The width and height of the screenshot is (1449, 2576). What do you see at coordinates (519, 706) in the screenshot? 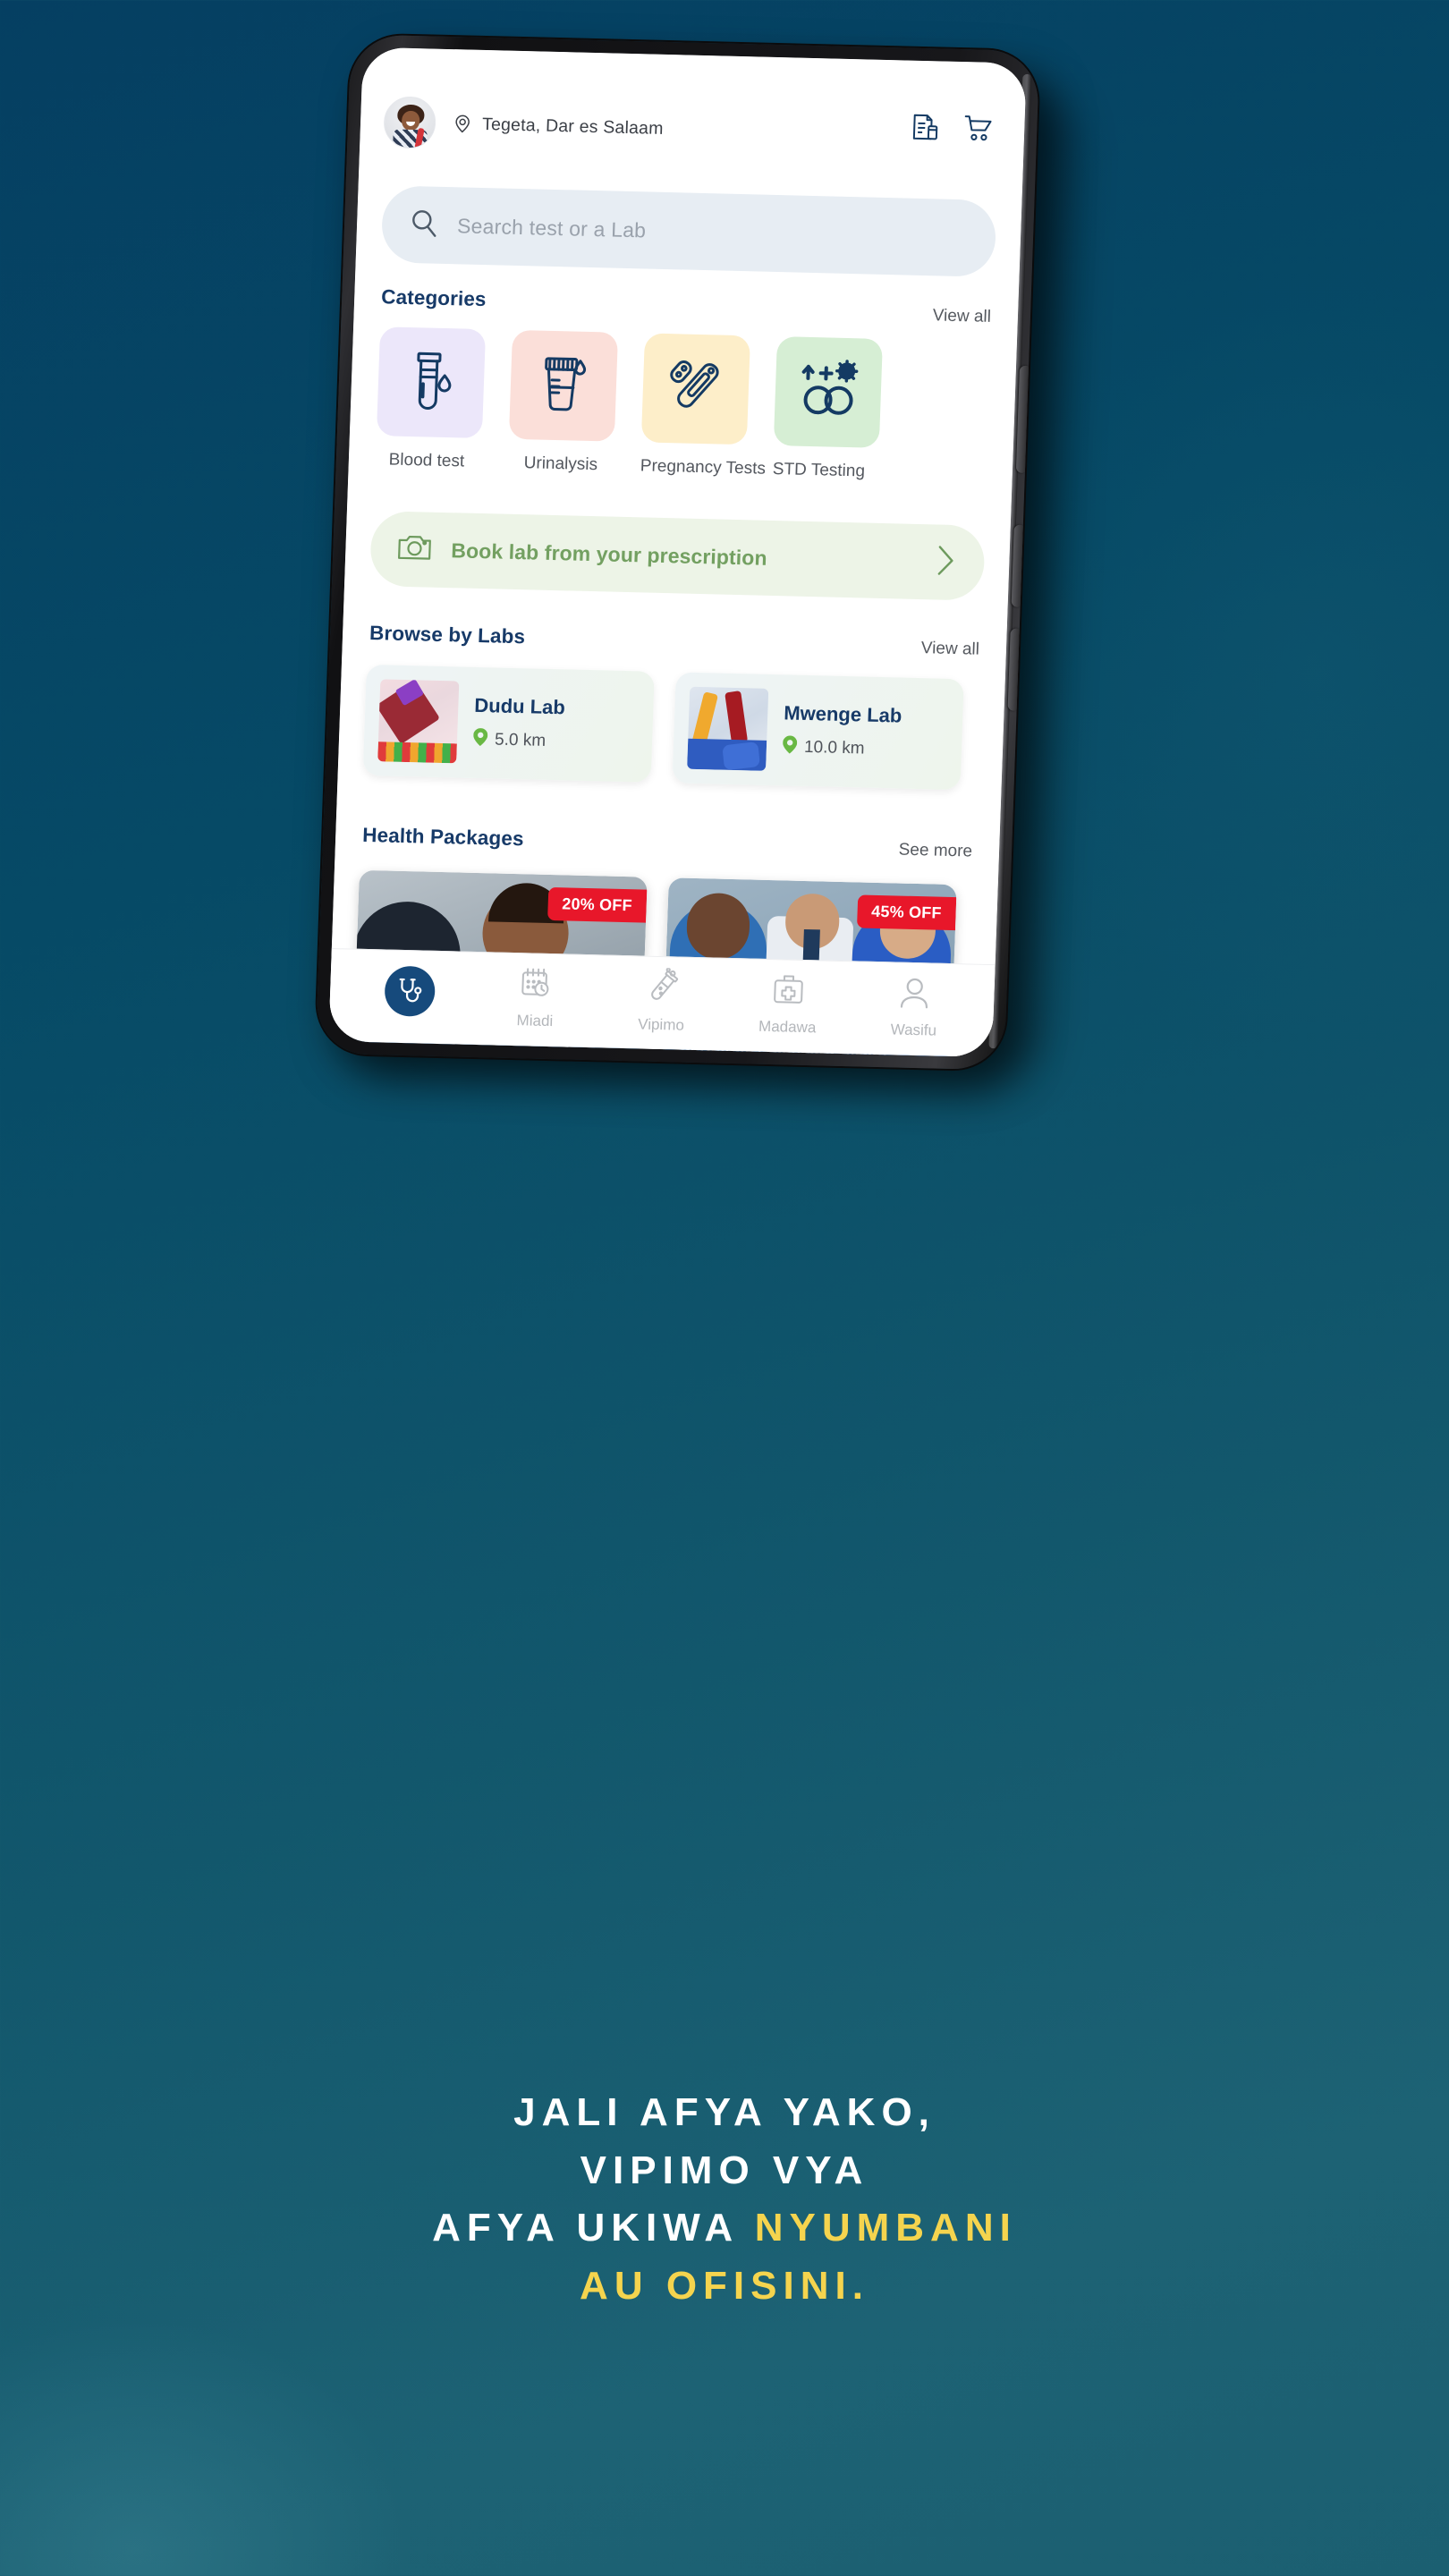
I see `lab-name: Dudu Lab` at bounding box center [519, 706].